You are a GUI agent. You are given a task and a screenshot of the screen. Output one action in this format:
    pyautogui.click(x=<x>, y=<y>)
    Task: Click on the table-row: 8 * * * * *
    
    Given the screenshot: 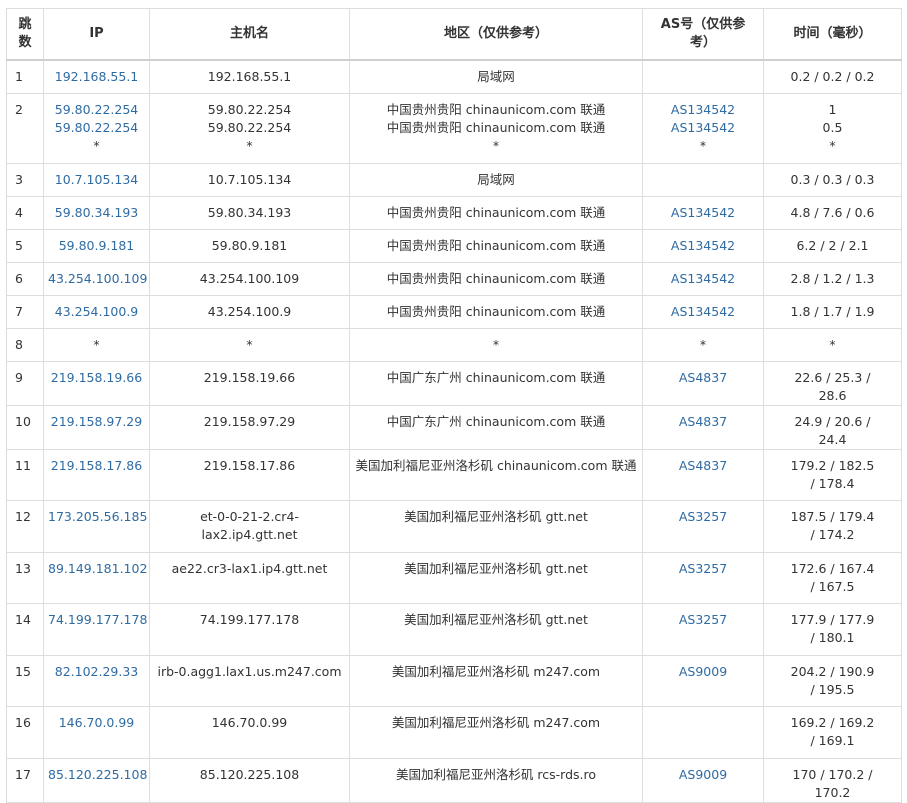 What is the action you would take?
    pyautogui.click(x=454, y=344)
    